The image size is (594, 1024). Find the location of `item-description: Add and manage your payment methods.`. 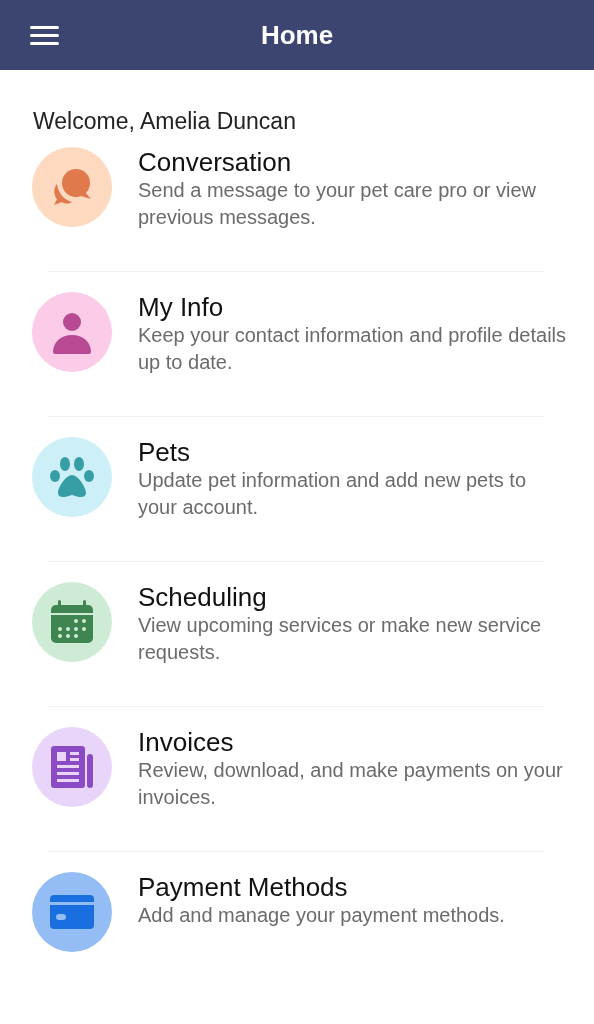

item-description: Add and manage your payment methods. is located at coordinates (322, 915).